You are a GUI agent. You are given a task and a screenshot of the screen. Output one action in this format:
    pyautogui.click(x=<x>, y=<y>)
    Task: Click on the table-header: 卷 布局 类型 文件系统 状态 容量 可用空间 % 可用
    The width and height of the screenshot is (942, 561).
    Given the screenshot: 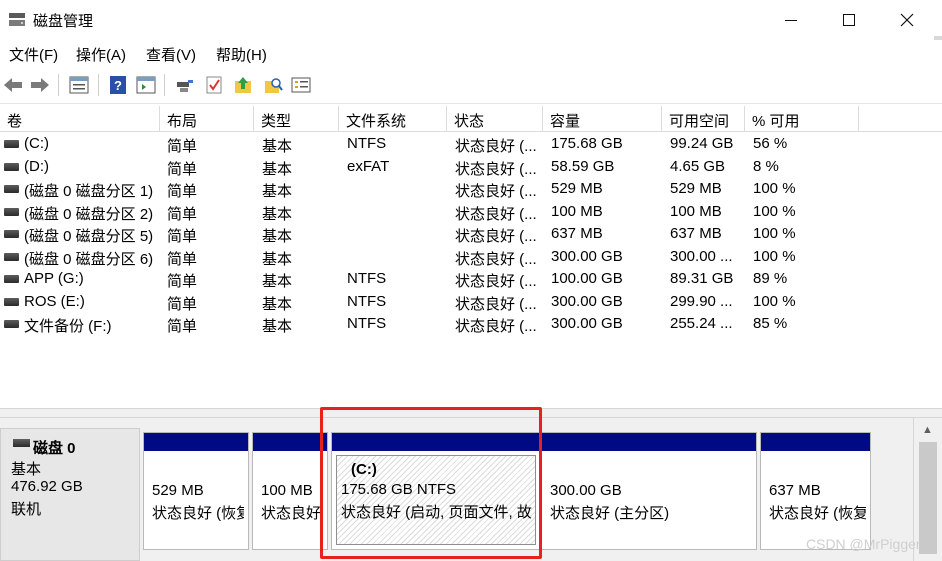 What is the action you would take?
    pyautogui.click(x=471, y=119)
    